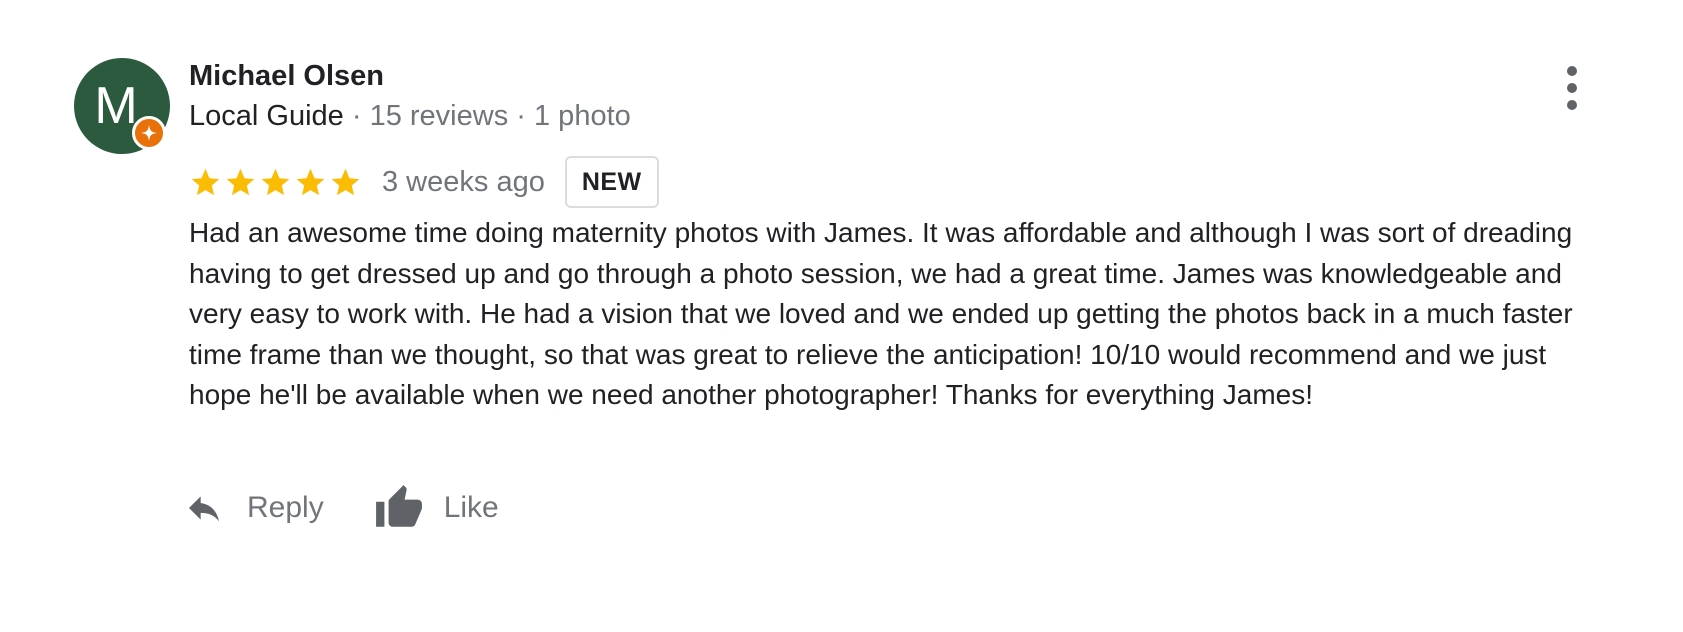 The width and height of the screenshot is (1683, 632). What do you see at coordinates (285, 507) in the screenshot?
I see `reply-label: Reply` at bounding box center [285, 507].